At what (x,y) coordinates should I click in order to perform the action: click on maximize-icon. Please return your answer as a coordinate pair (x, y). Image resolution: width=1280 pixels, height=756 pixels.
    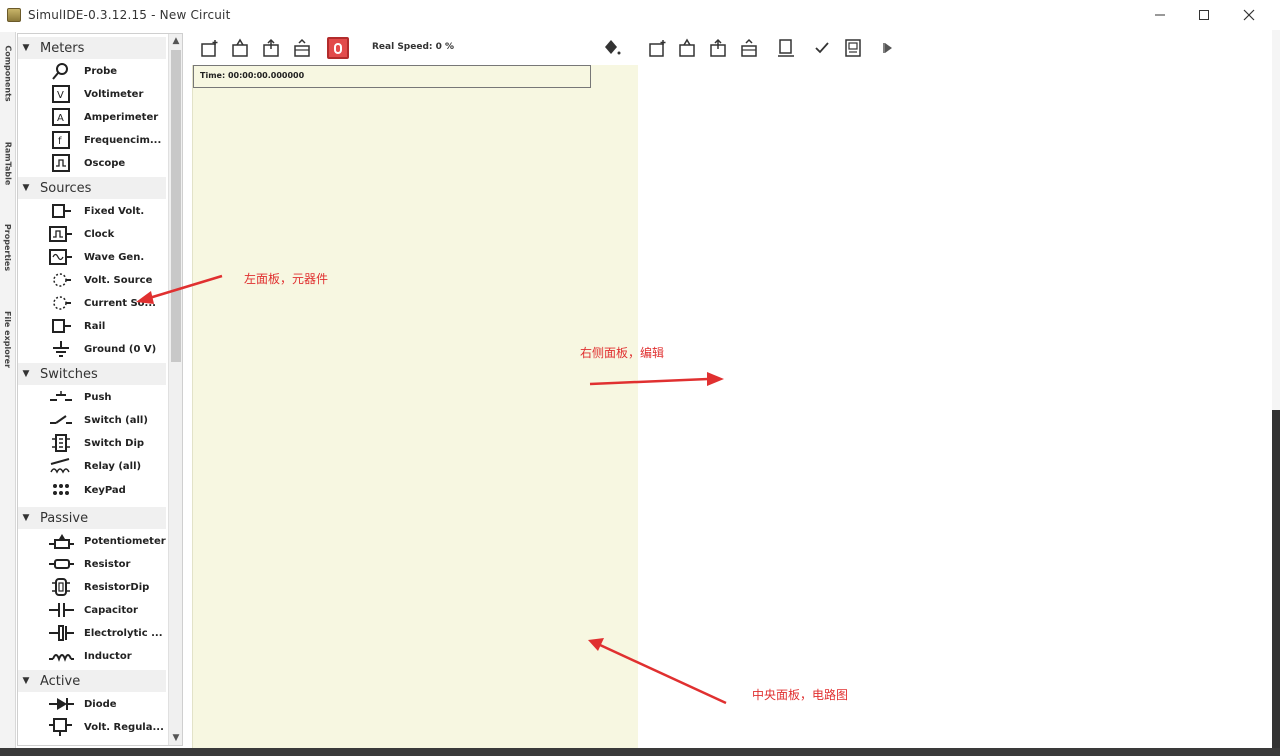
    Looking at the image, I should click on (1204, 15).